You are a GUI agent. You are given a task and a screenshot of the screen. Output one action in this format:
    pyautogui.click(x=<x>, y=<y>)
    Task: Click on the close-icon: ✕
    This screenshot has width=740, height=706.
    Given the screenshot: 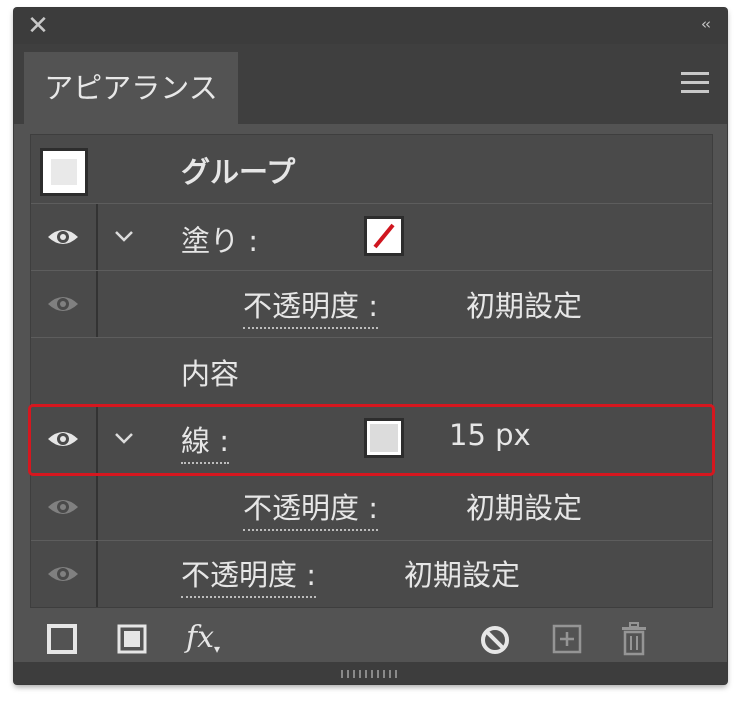 What is the action you would take?
    pyautogui.click(x=38, y=26)
    